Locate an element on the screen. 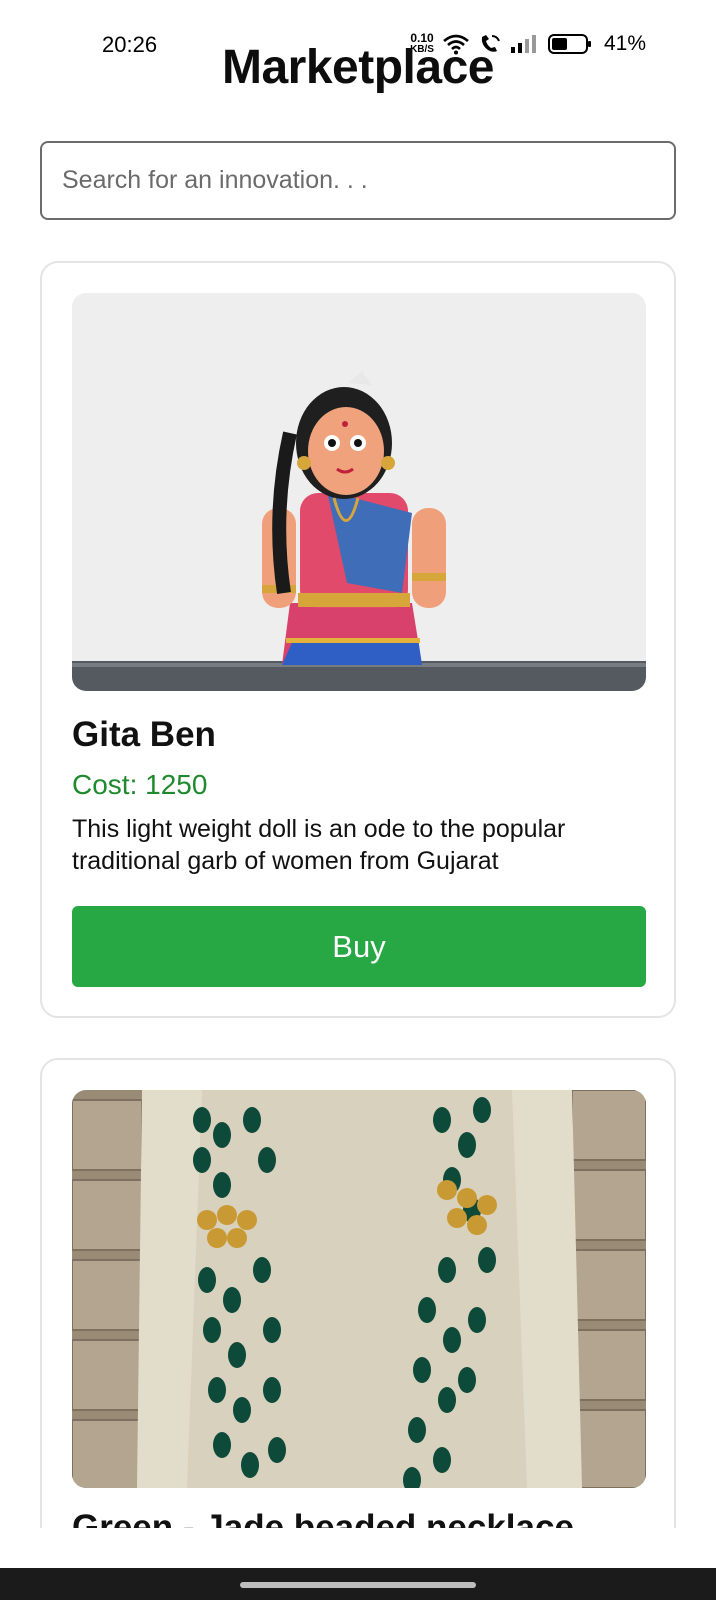 This screenshot has width=716, height=1600. product-cost: Cost: 1250 is located at coordinates (140, 784).